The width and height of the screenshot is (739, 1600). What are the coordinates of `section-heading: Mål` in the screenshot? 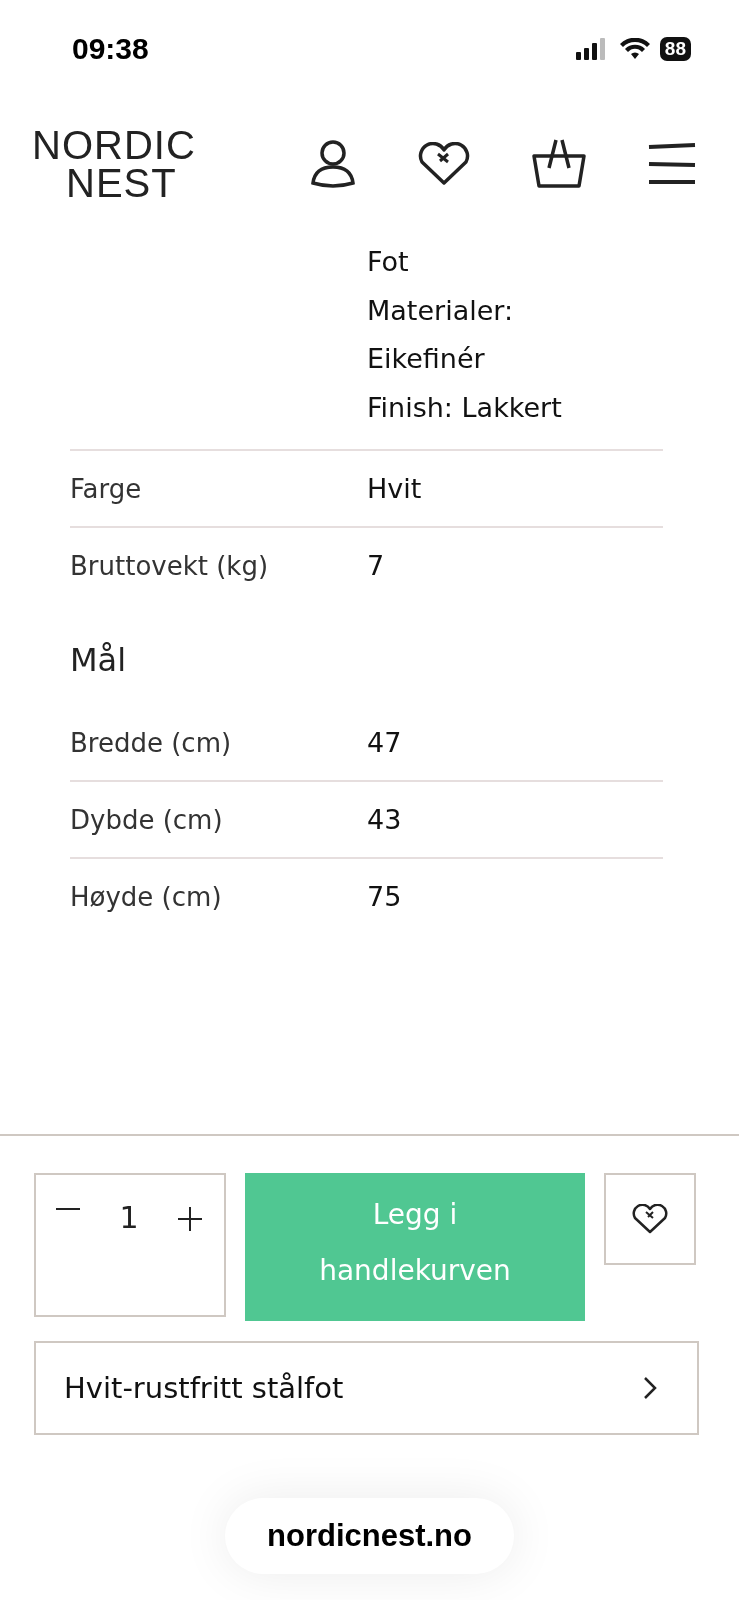 It's located at (99, 660).